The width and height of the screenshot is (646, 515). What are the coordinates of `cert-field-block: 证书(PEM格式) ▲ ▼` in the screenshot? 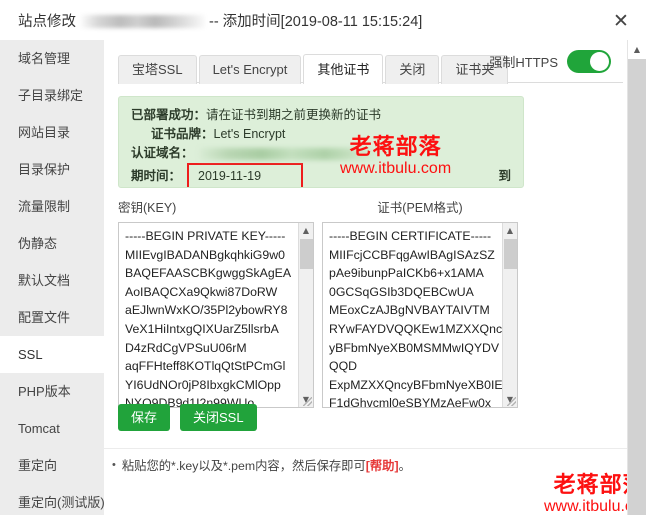 It's located at (420, 302).